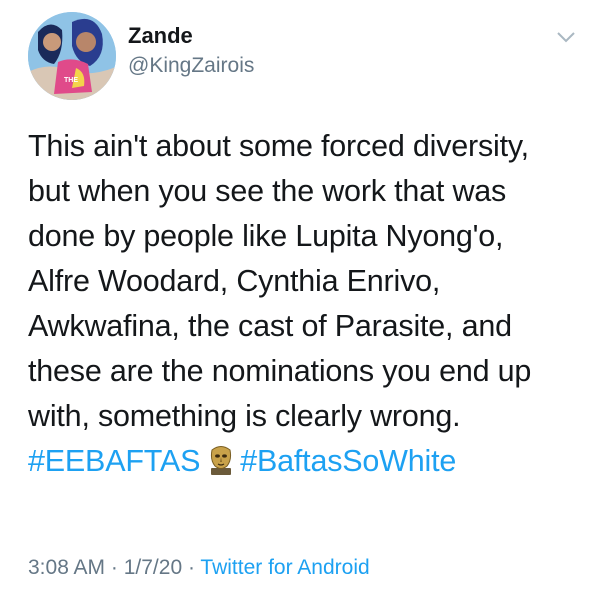 Image resolution: width=592 pixels, height=600 pixels. What do you see at coordinates (191, 36) in the screenshot?
I see `display-name: Zande` at bounding box center [191, 36].